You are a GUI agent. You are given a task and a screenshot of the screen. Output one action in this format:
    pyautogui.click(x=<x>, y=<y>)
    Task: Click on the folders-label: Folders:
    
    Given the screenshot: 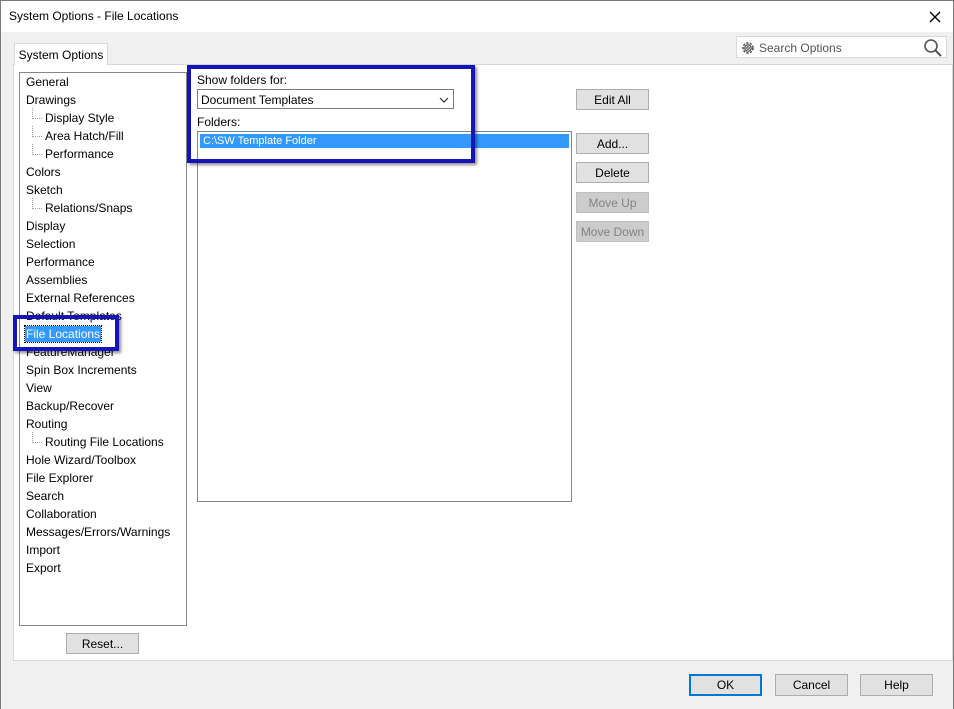 What is the action you would take?
    pyautogui.click(x=219, y=122)
    